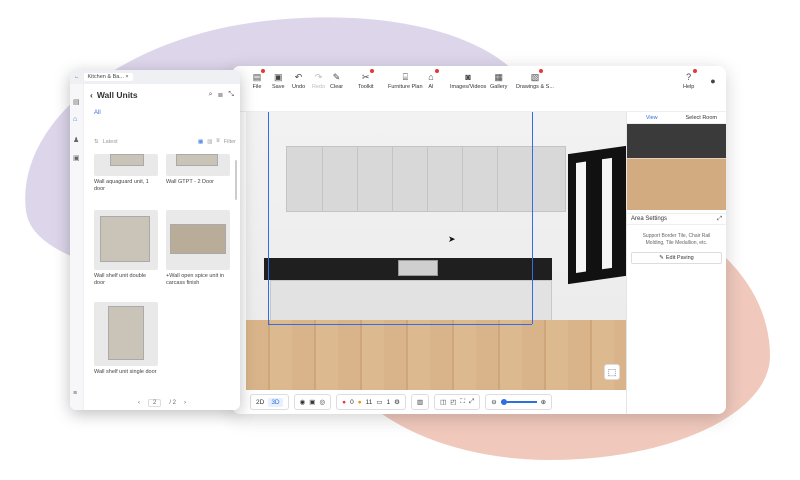 Image resolution: width=800 pixels, height=480 pixels. What do you see at coordinates (236, 180) in the screenshot?
I see `scrollbar` at bounding box center [236, 180].